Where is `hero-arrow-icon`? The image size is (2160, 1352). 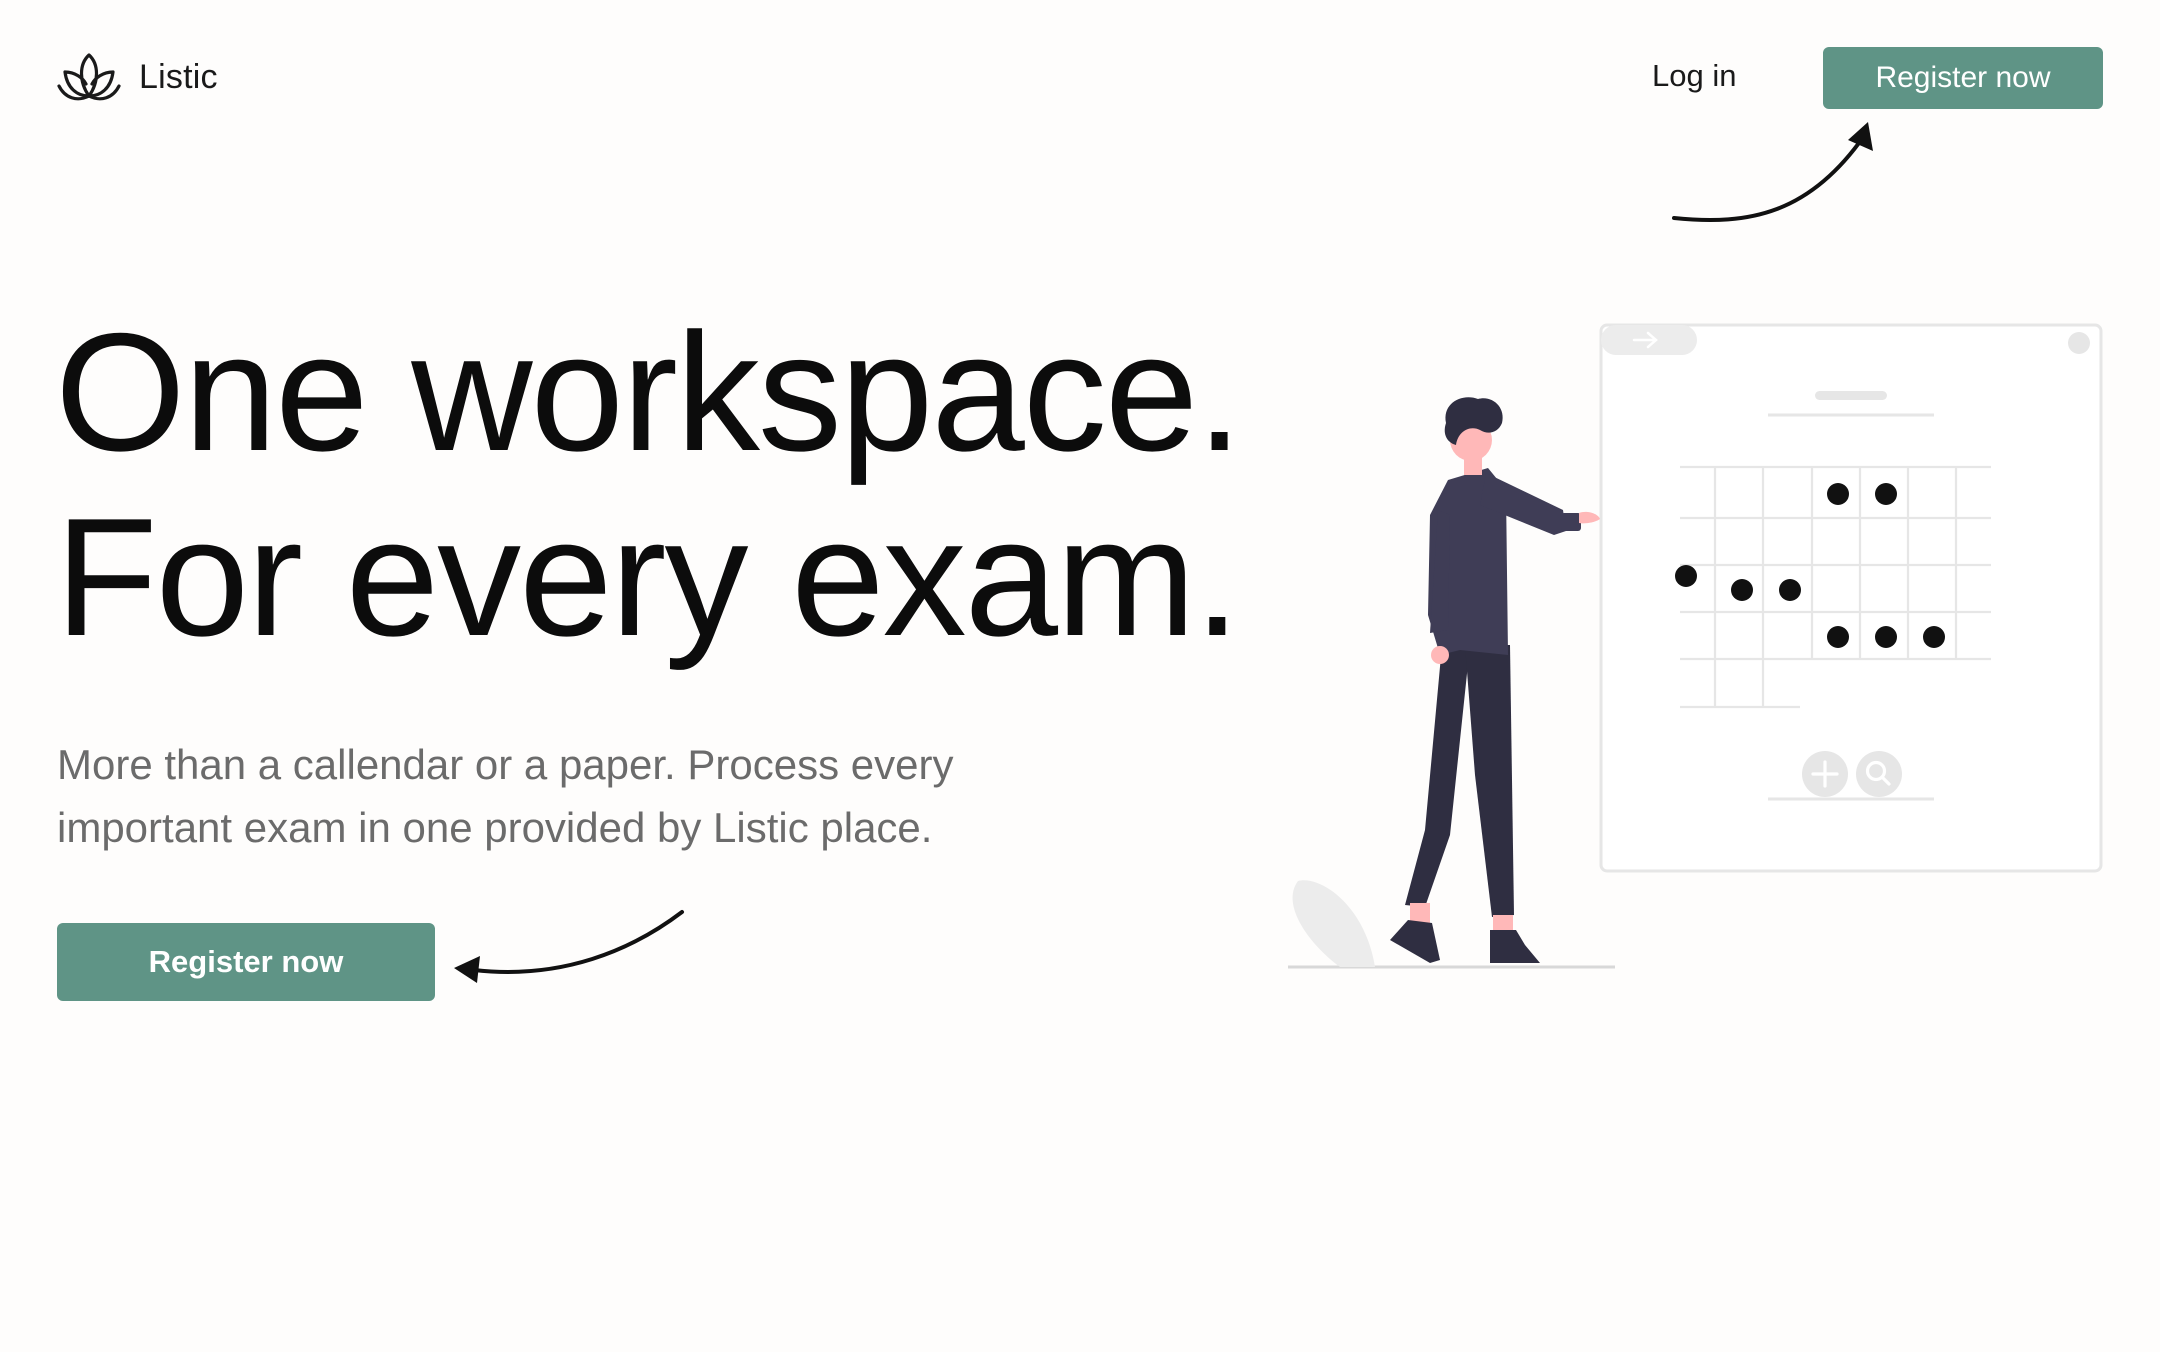 hero-arrow-icon is located at coordinates (569, 946).